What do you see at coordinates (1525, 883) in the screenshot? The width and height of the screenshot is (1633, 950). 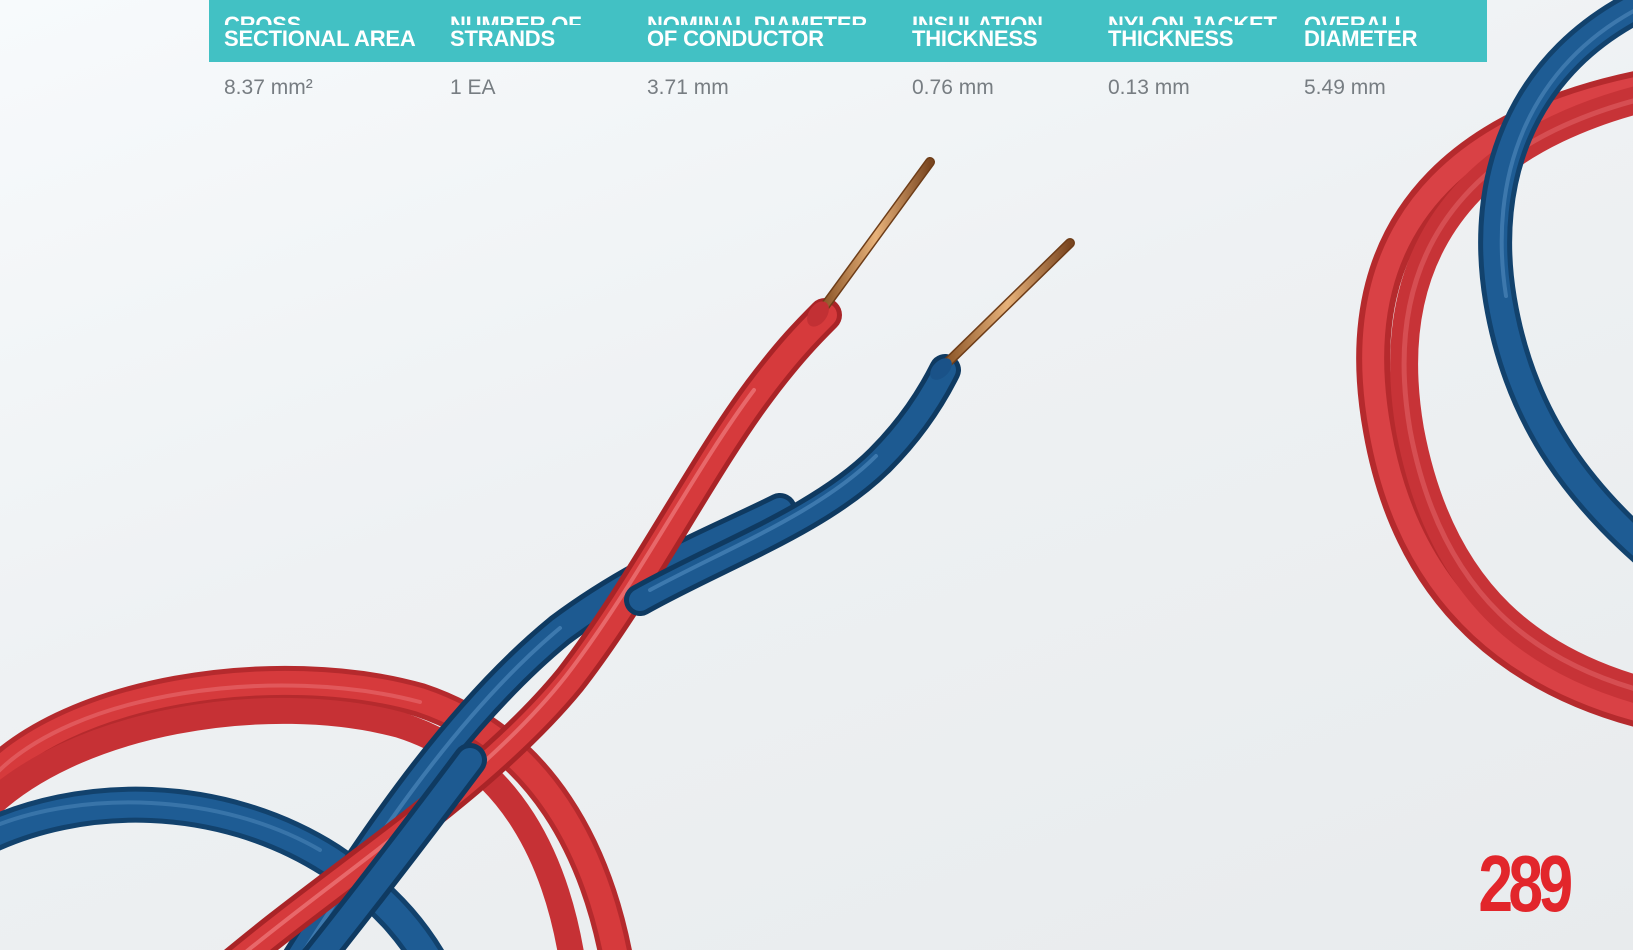 I see `page-number: 289` at bounding box center [1525, 883].